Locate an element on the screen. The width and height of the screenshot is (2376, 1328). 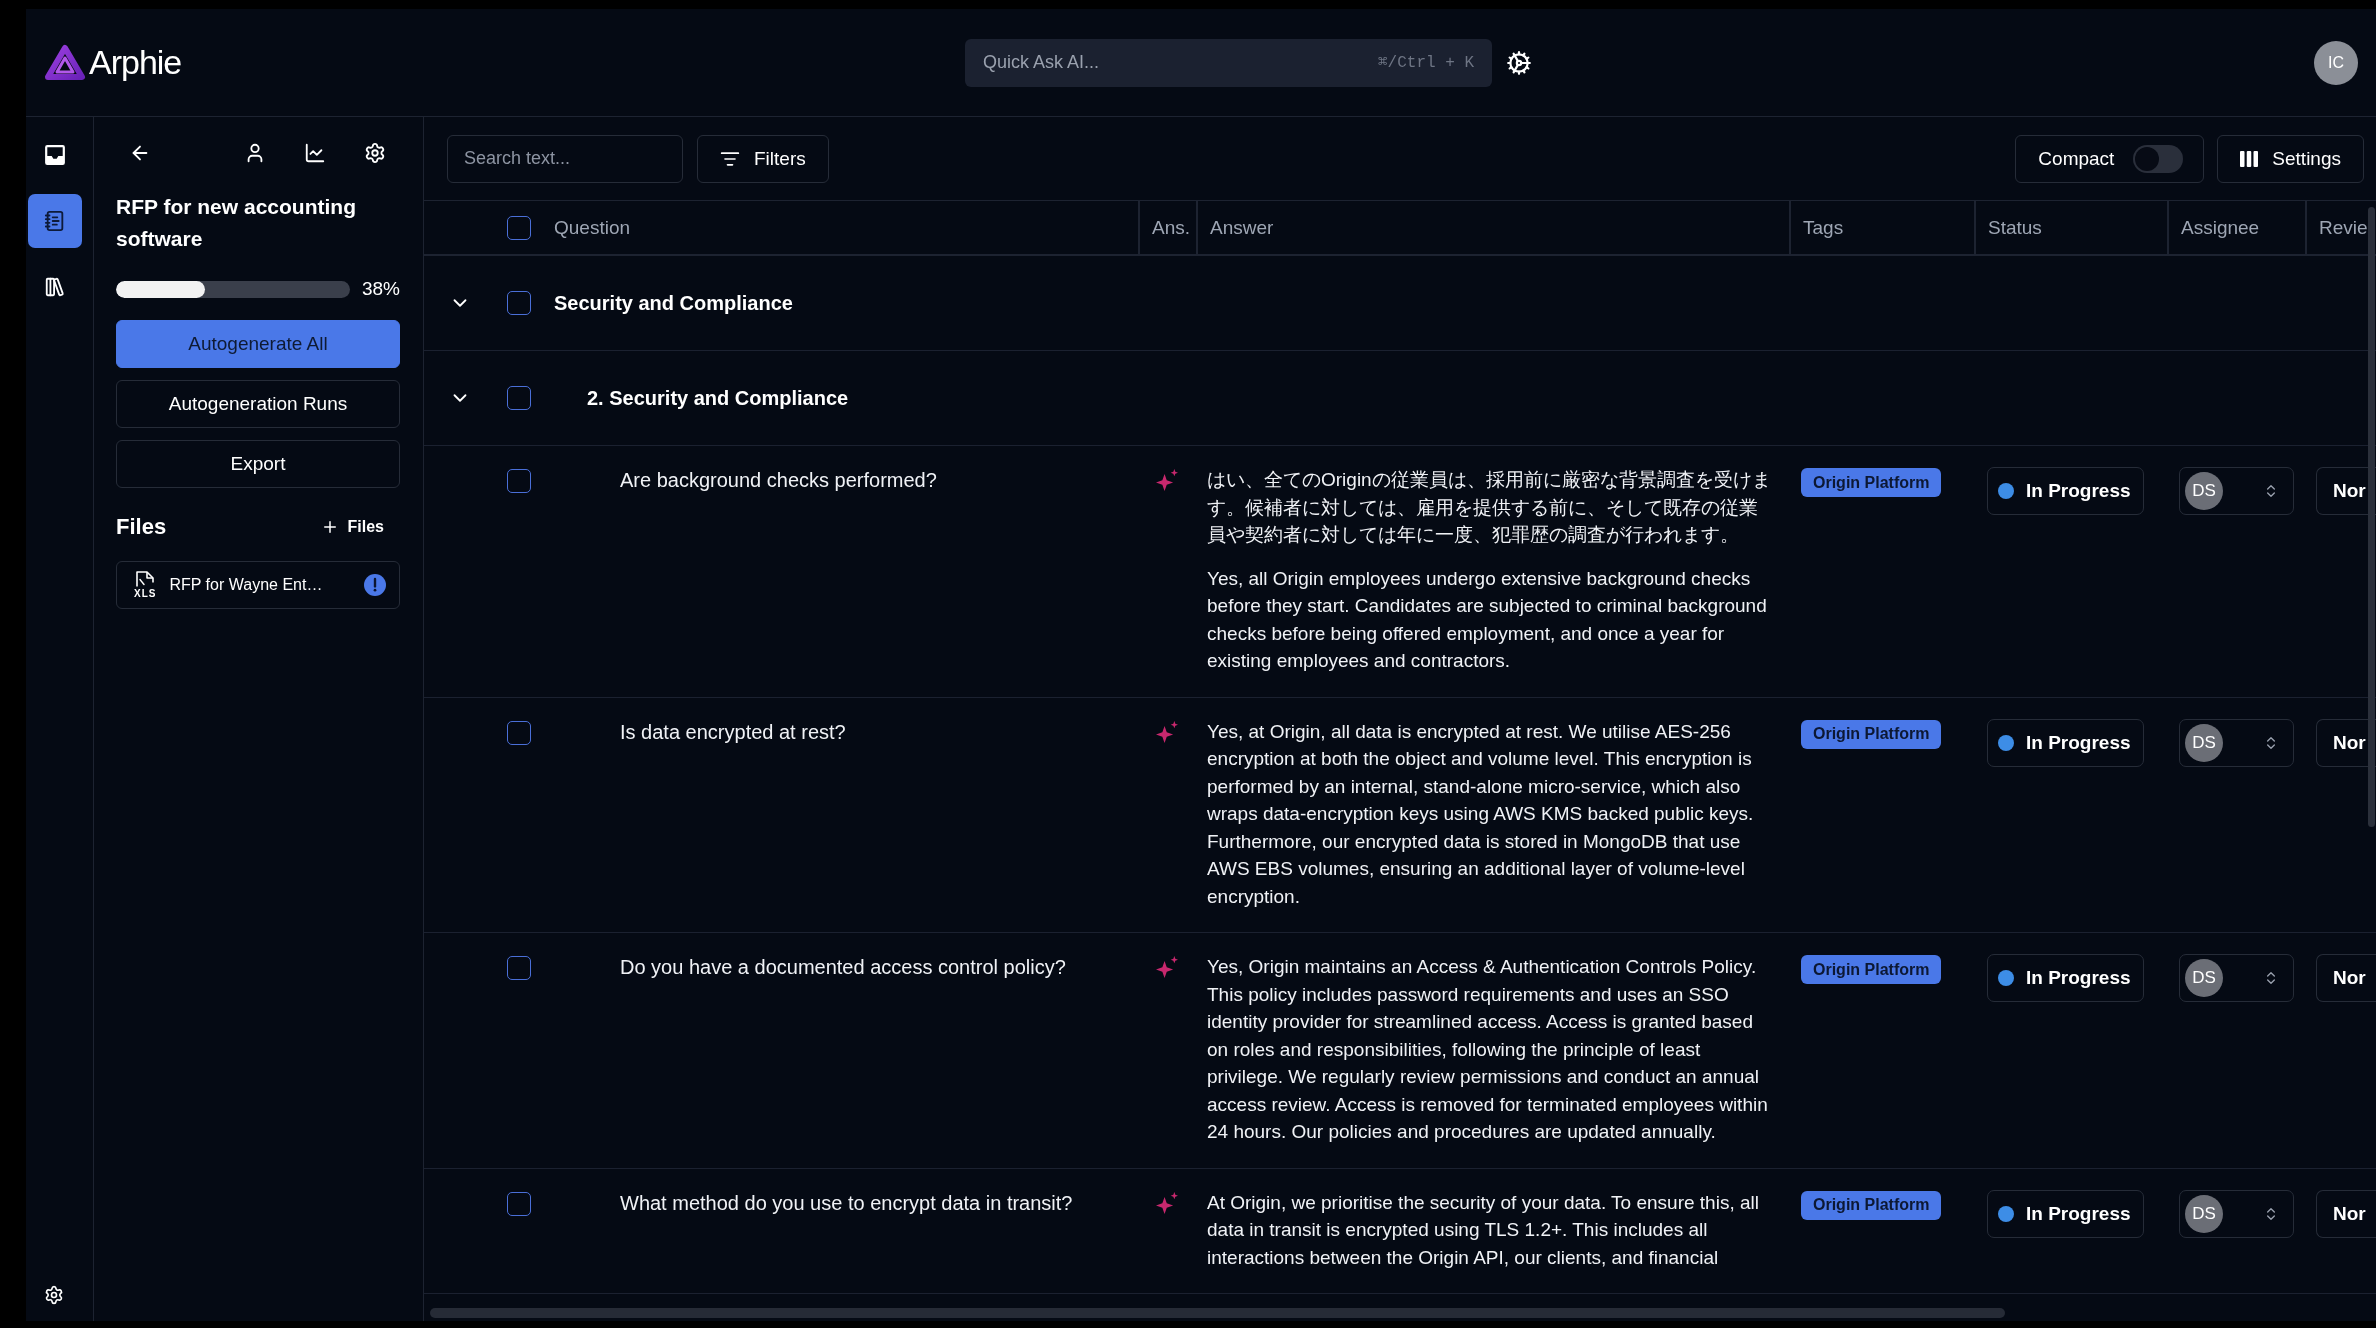
sidebar-button: Autogeneration Runs is located at coordinates (258, 404).